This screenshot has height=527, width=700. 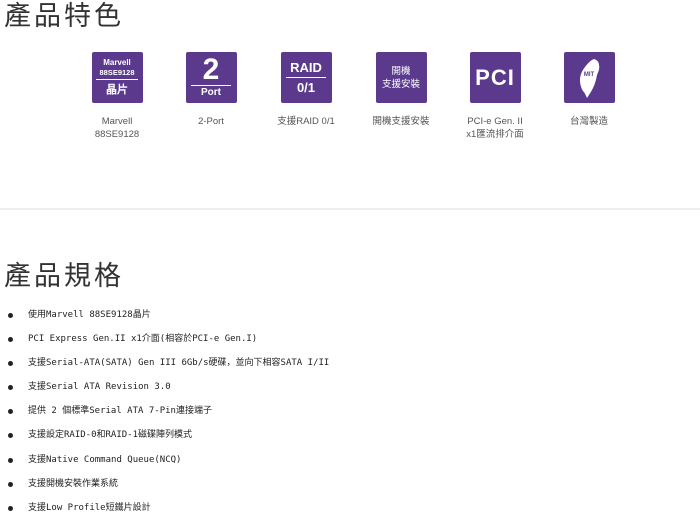 I want to click on feature-caption-boot: 開機支援安裝, so click(x=401, y=121).